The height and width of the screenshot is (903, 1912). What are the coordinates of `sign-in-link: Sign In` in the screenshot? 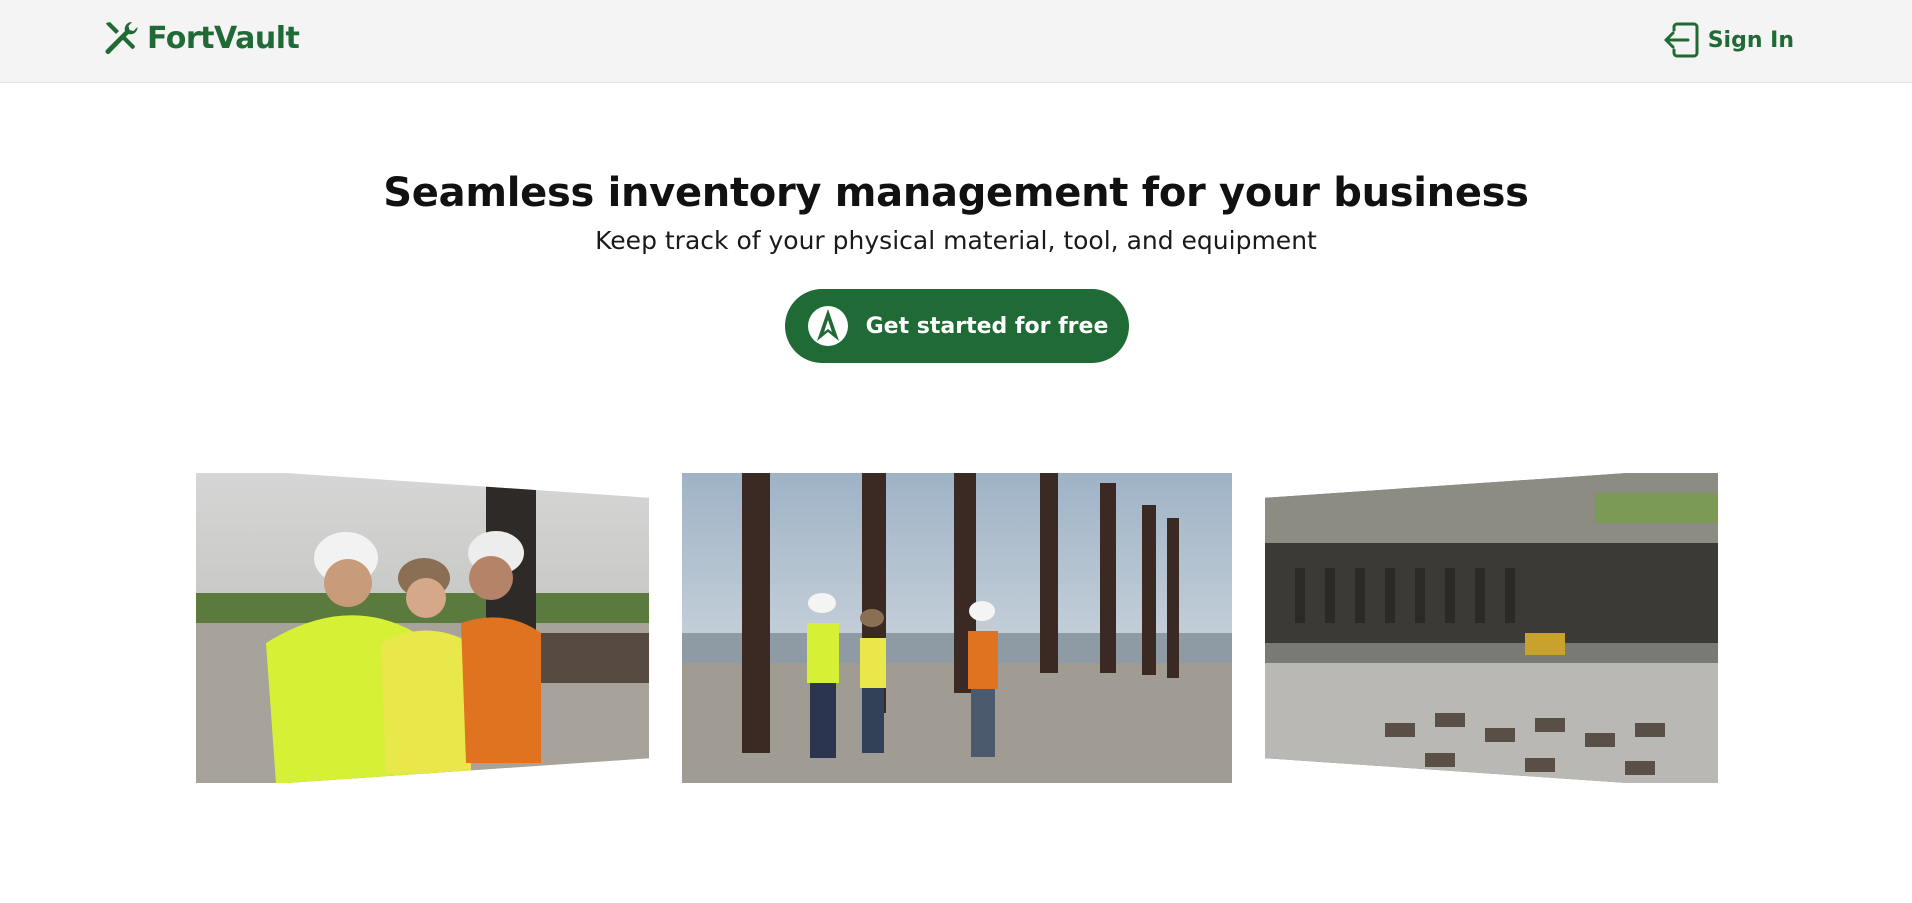 It's located at (1728, 40).